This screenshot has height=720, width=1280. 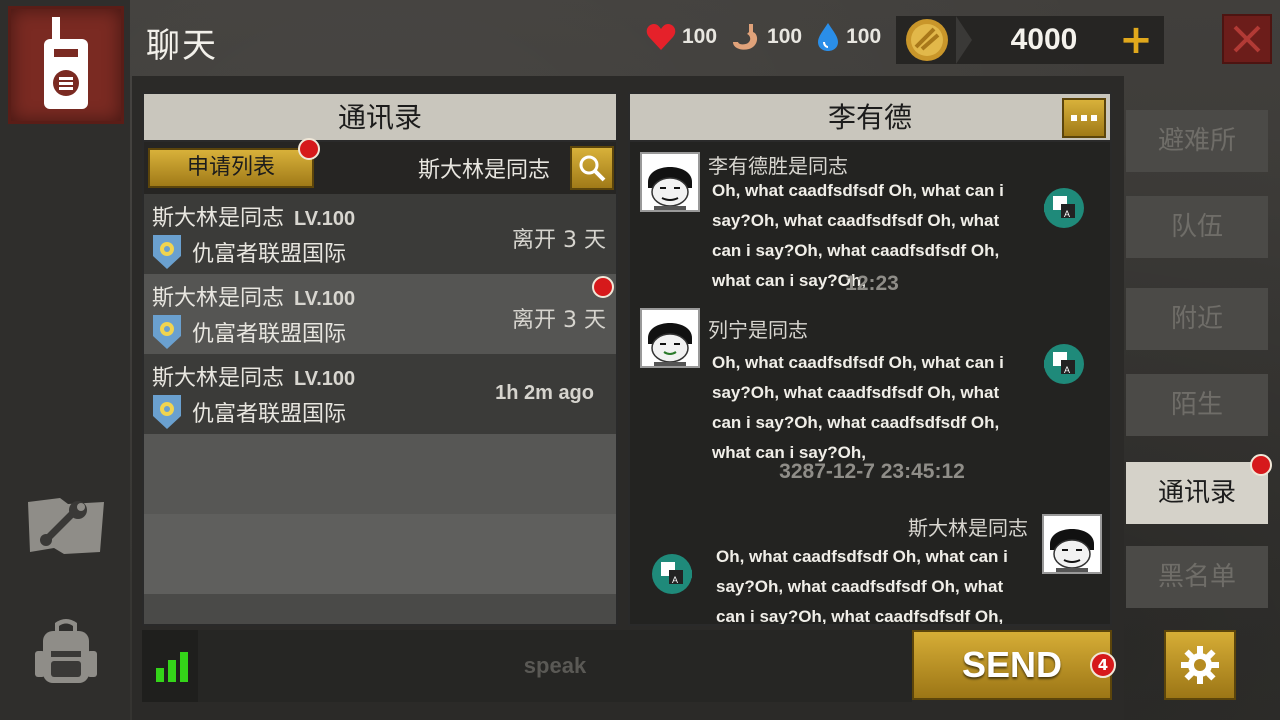 What do you see at coordinates (1197, 577) in the screenshot?
I see `tab-blacklist: 黑名单` at bounding box center [1197, 577].